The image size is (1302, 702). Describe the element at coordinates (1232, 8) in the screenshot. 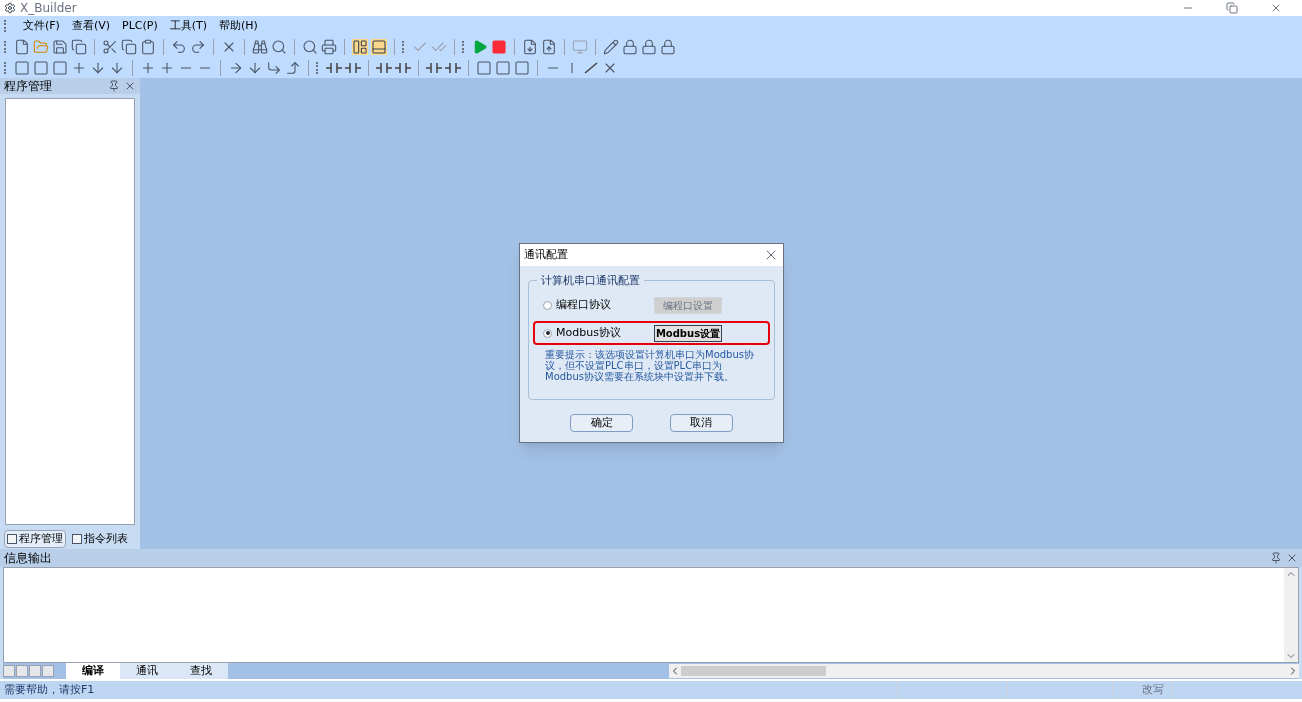

I see `restore-icon` at that location.